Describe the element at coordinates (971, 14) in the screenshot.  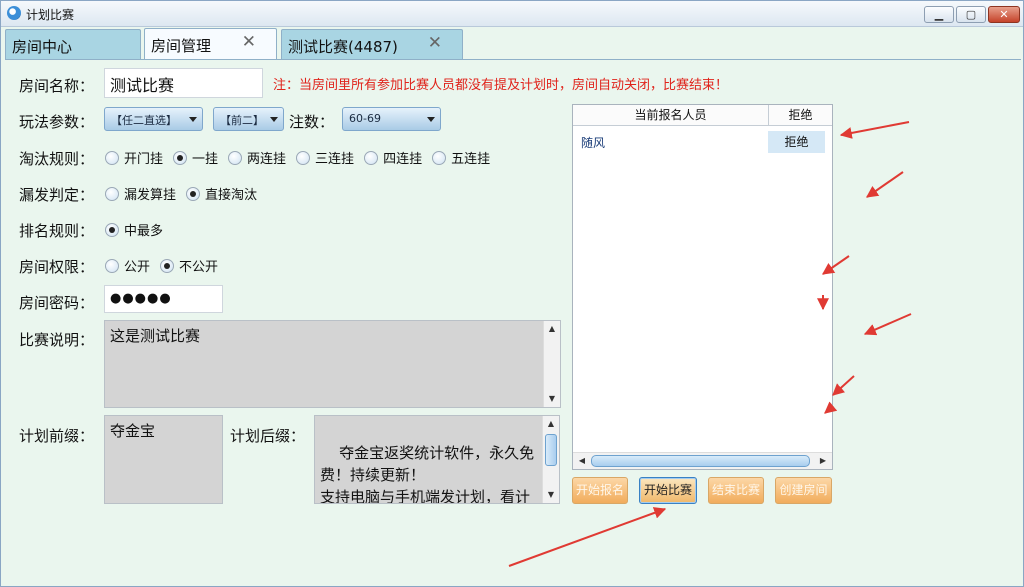
I see `maximize-button: ▢` at that location.